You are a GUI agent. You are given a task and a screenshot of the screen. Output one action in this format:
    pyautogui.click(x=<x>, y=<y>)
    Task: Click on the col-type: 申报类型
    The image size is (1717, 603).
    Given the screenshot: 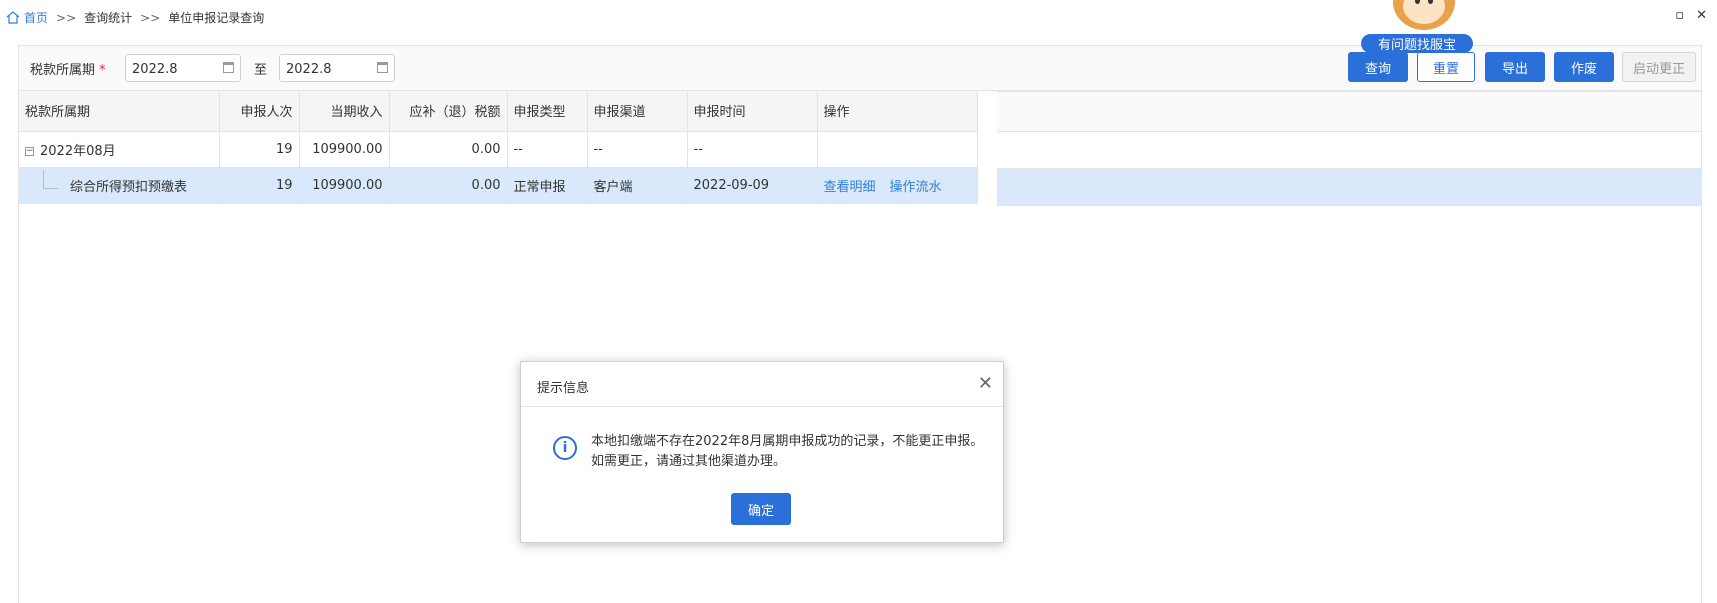 What is the action you would take?
    pyautogui.click(x=547, y=111)
    